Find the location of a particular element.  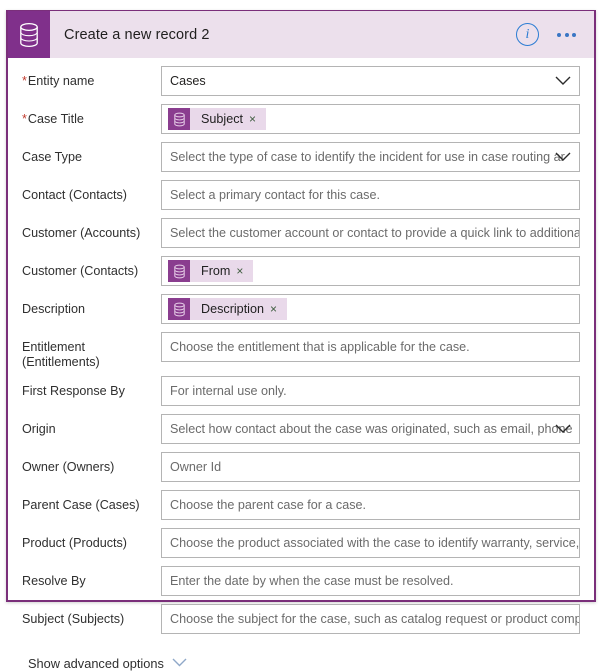

token-input: From × is located at coordinates (370, 271).